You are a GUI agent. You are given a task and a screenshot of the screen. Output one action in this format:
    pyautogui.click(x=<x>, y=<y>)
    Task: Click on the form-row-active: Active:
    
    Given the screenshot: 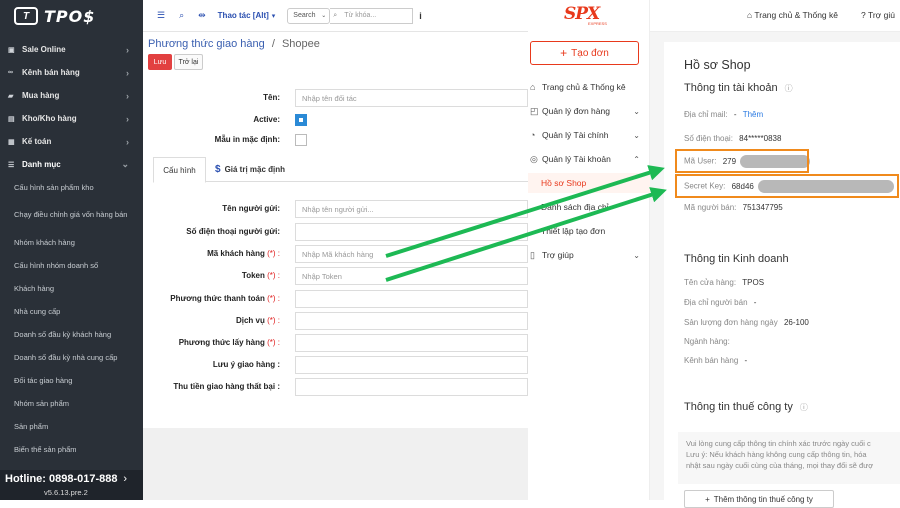 What is the action you would take?
    pyautogui.click(x=335, y=120)
    